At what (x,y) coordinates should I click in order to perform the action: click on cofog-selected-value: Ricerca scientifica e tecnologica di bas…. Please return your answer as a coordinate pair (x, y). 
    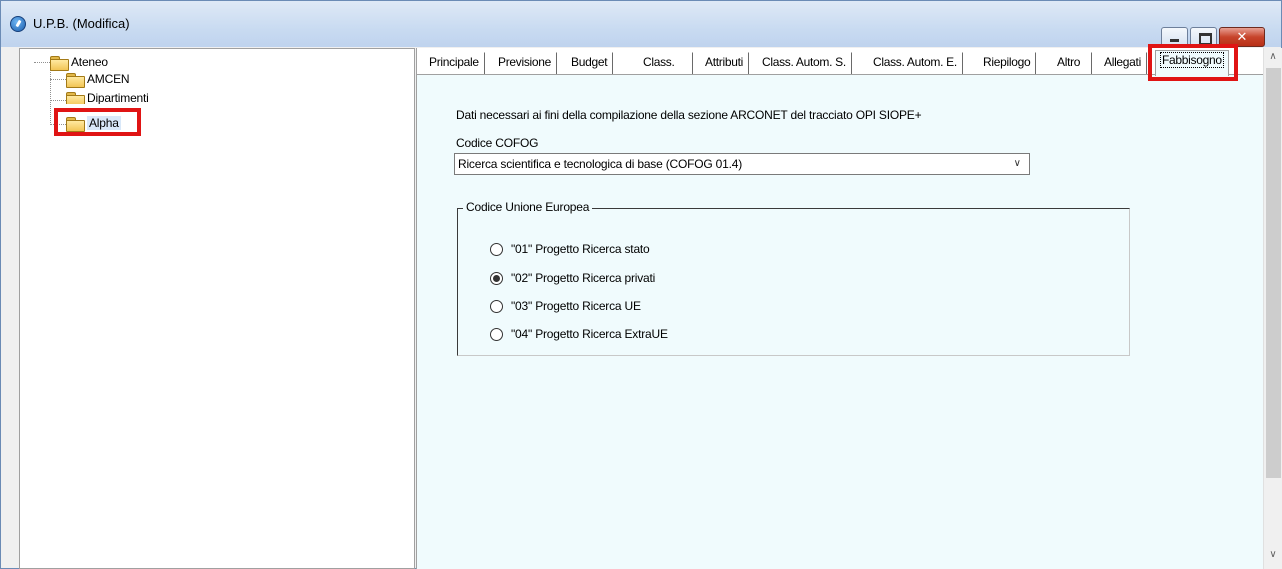
    Looking at the image, I should click on (600, 164).